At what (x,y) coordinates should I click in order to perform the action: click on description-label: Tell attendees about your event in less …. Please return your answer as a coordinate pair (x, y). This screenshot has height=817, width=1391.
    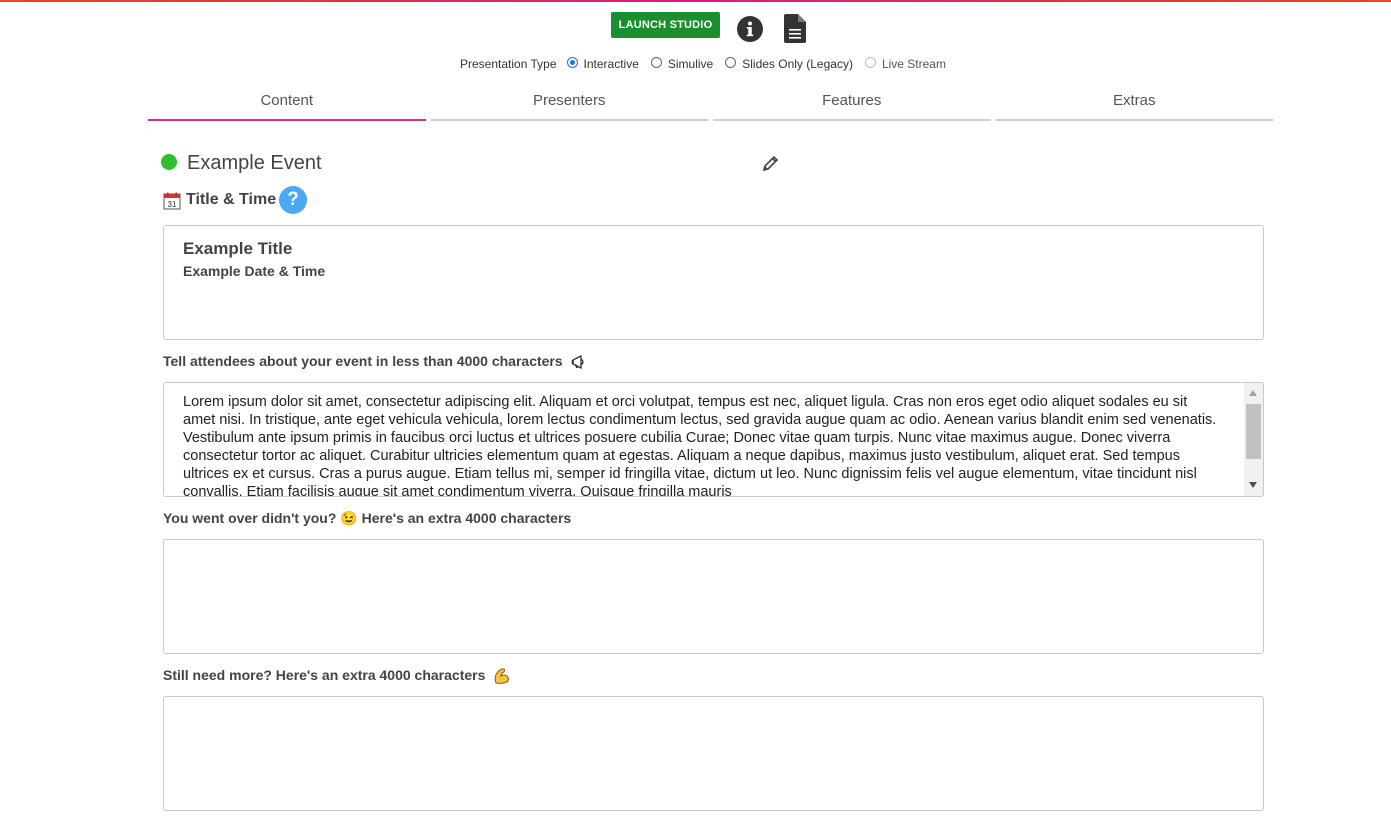
    Looking at the image, I should click on (376, 361).